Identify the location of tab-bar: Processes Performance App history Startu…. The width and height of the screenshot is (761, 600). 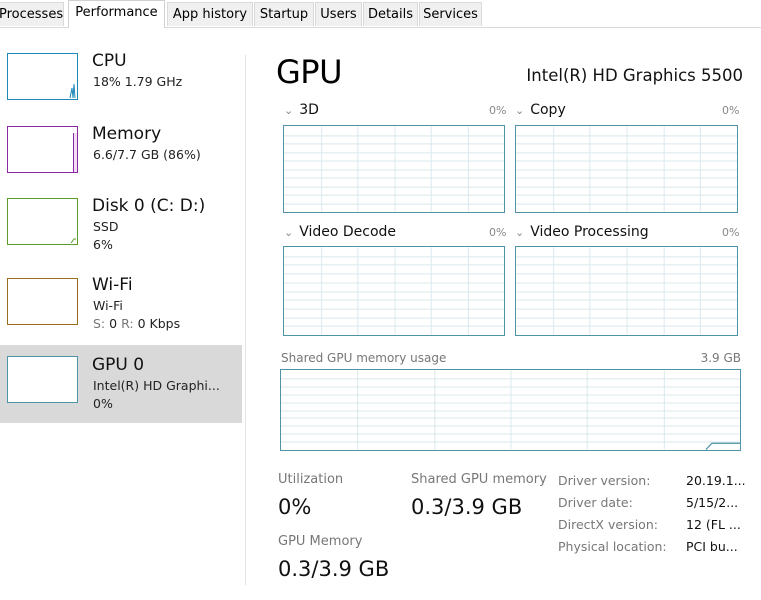
(380, 14).